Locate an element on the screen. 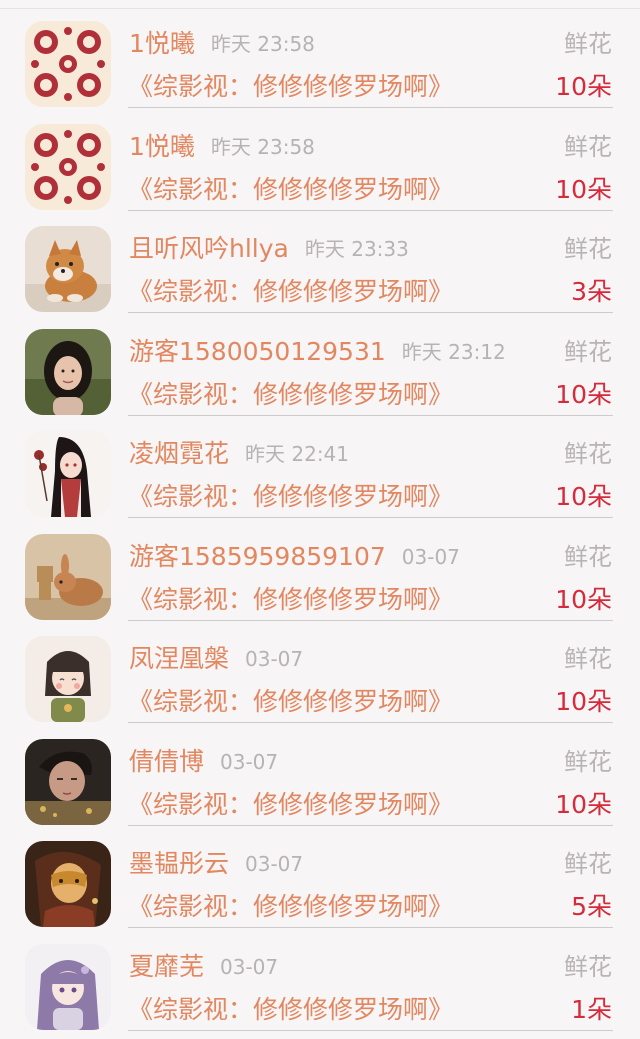 The image size is (640, 1039). list-item: 倩倩博 03-07 鲜花 《综影视：修修修修罗场啊》 10朵 is located at coordinates (320, 778).